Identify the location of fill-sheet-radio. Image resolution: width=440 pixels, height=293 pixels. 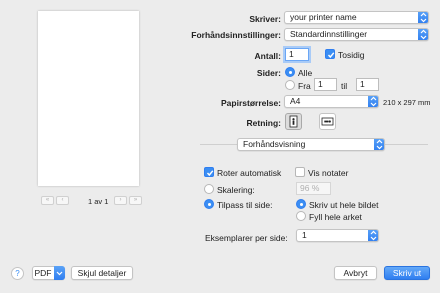
(301, 216).